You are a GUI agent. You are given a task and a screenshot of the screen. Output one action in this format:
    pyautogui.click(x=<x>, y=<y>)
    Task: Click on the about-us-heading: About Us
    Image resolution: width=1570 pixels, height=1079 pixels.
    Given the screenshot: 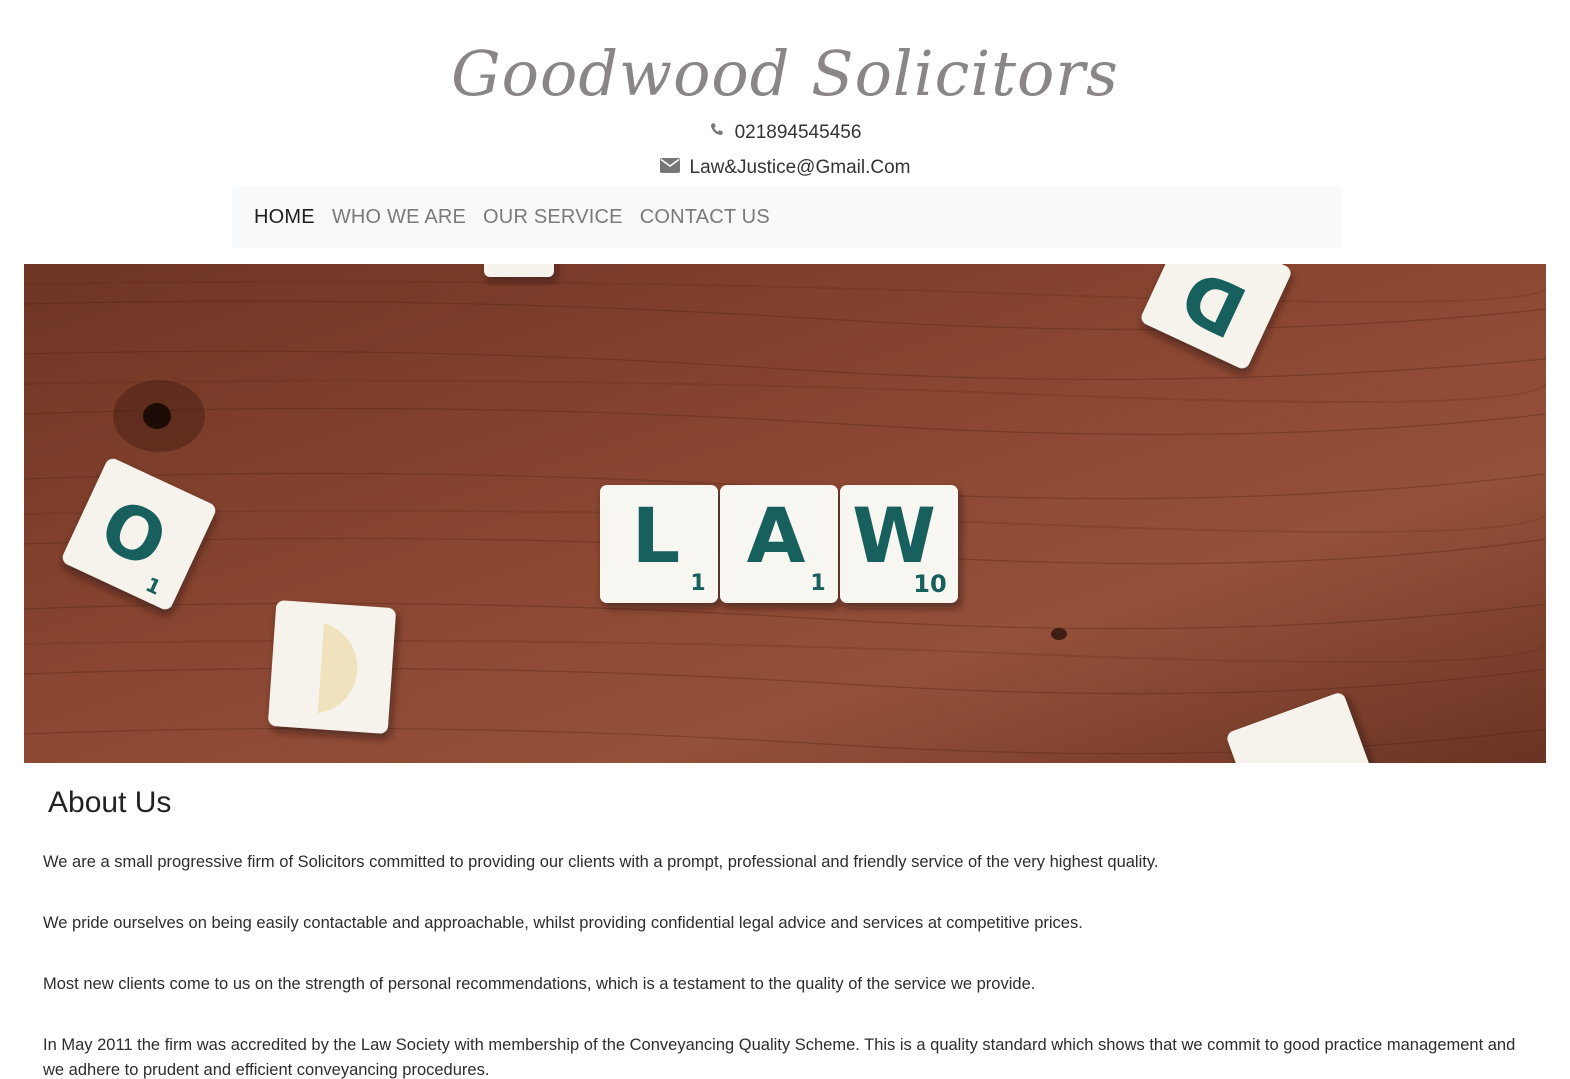 What is the action you would take?
    pyautogui.click(x=110, y=802)
    